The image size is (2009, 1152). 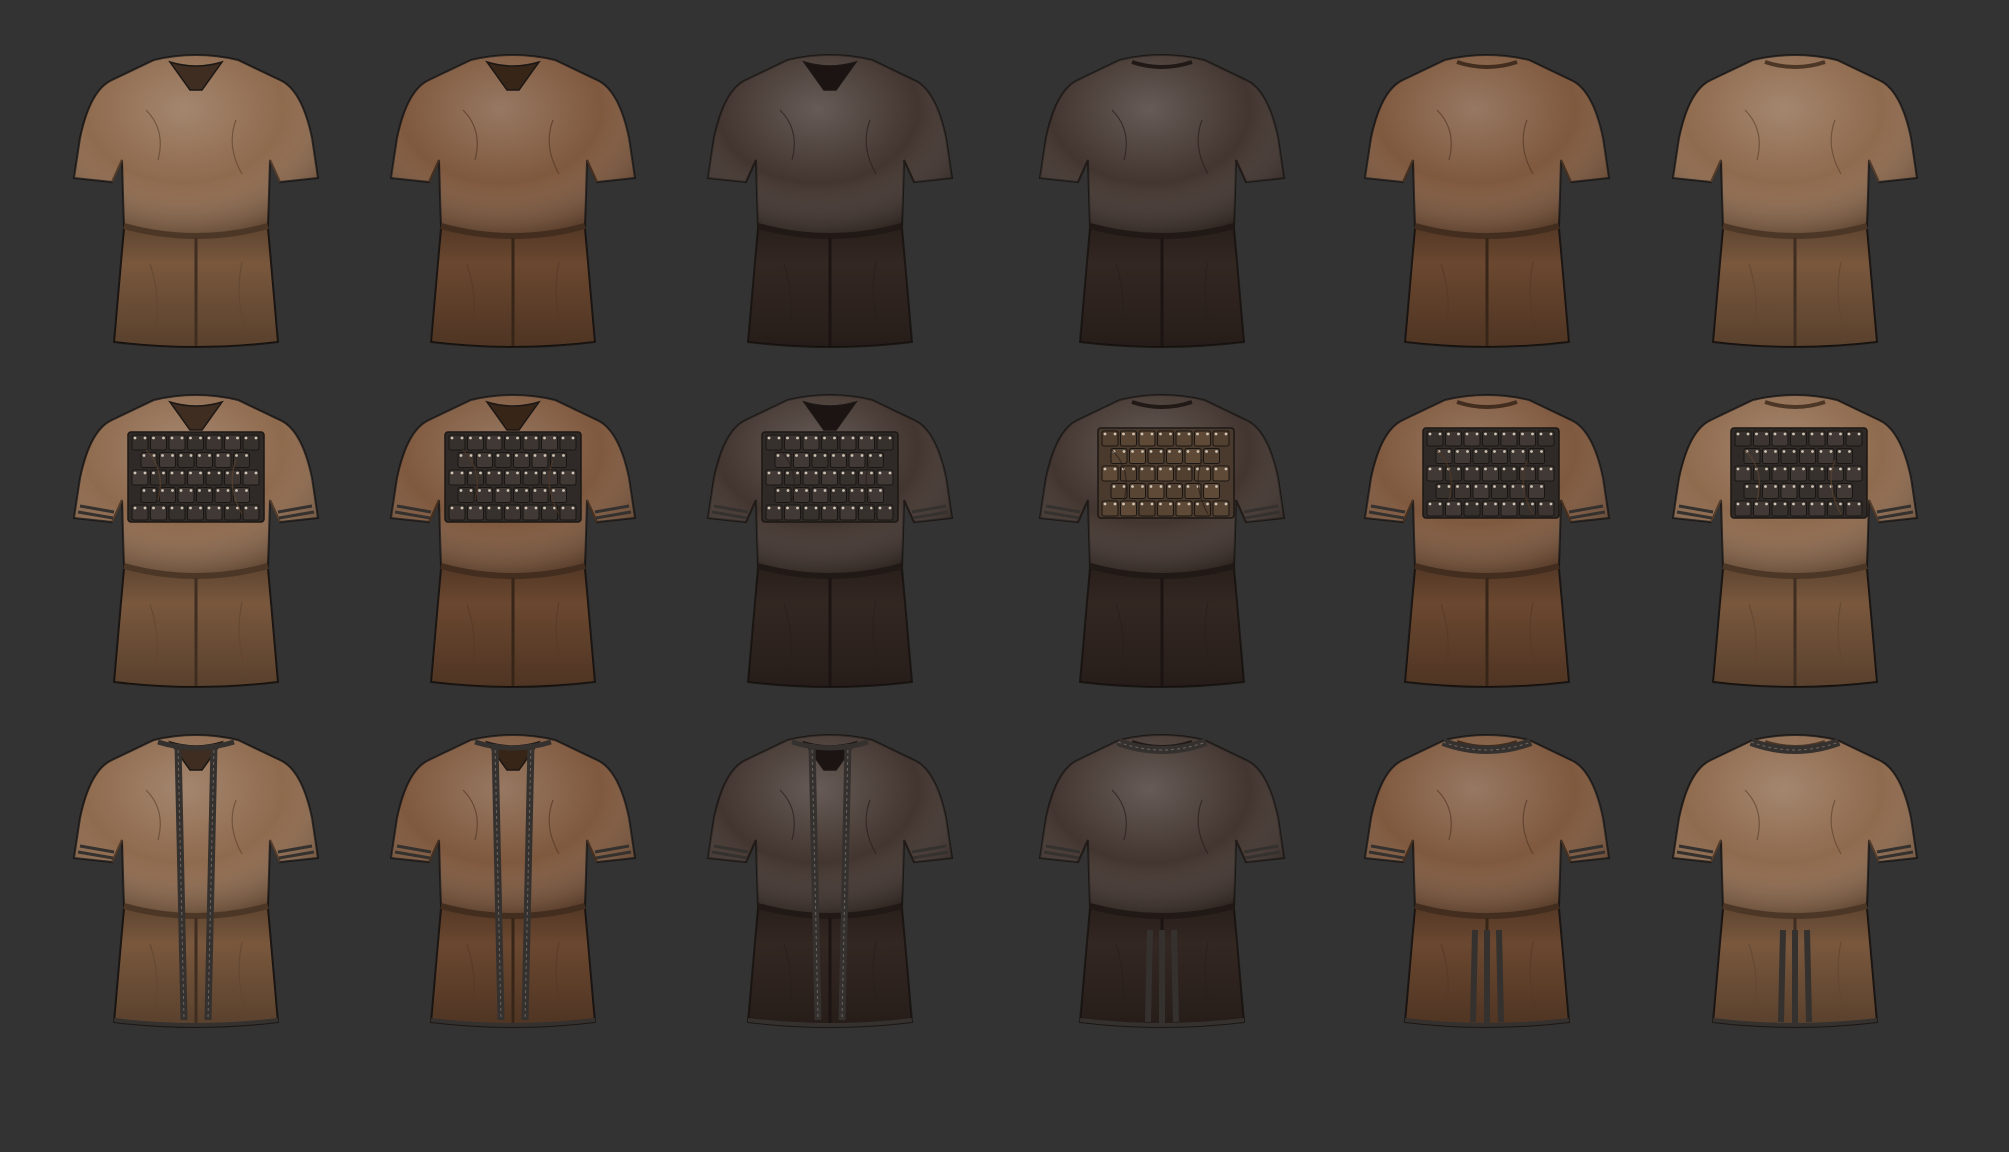 I want to click on tunic-r3-c6, so click(x=1795, y=881).